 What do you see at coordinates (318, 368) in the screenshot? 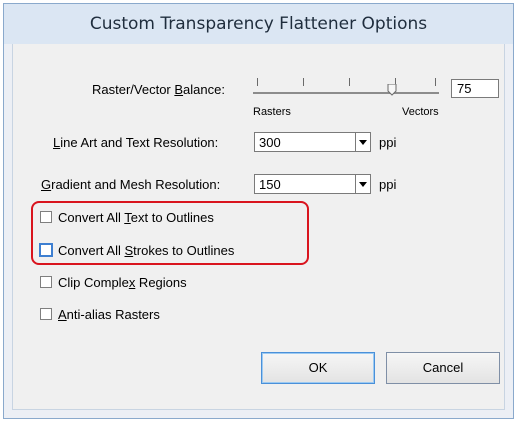
I see `ok-button: OK` at bounding box center [318, 368].